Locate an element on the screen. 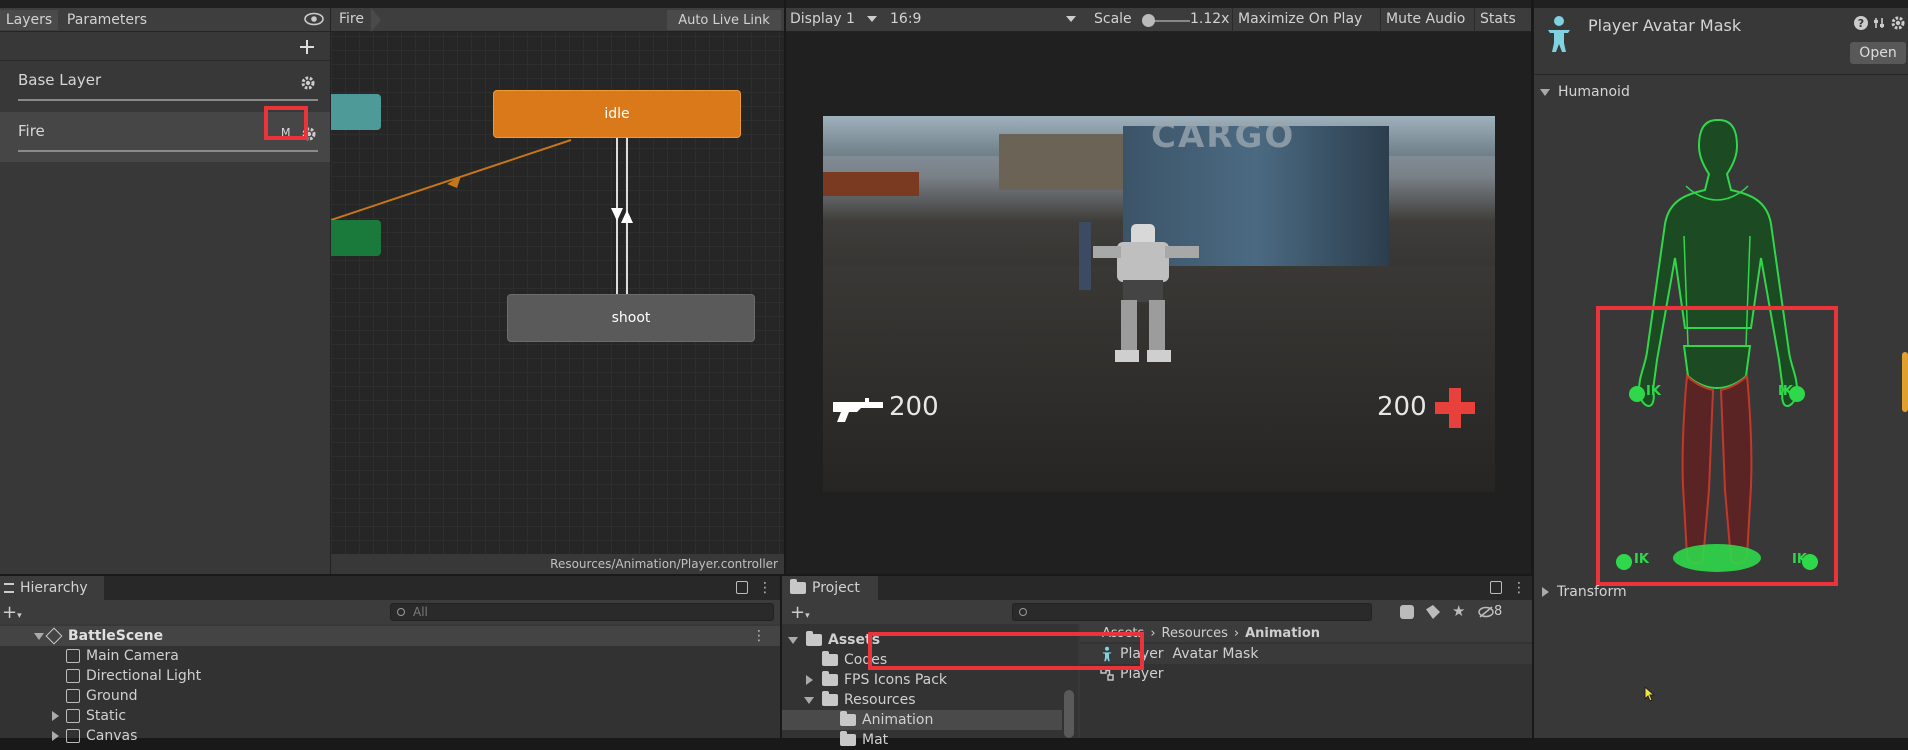  tree-item: Main Camera is located at coordinates (390, 656).